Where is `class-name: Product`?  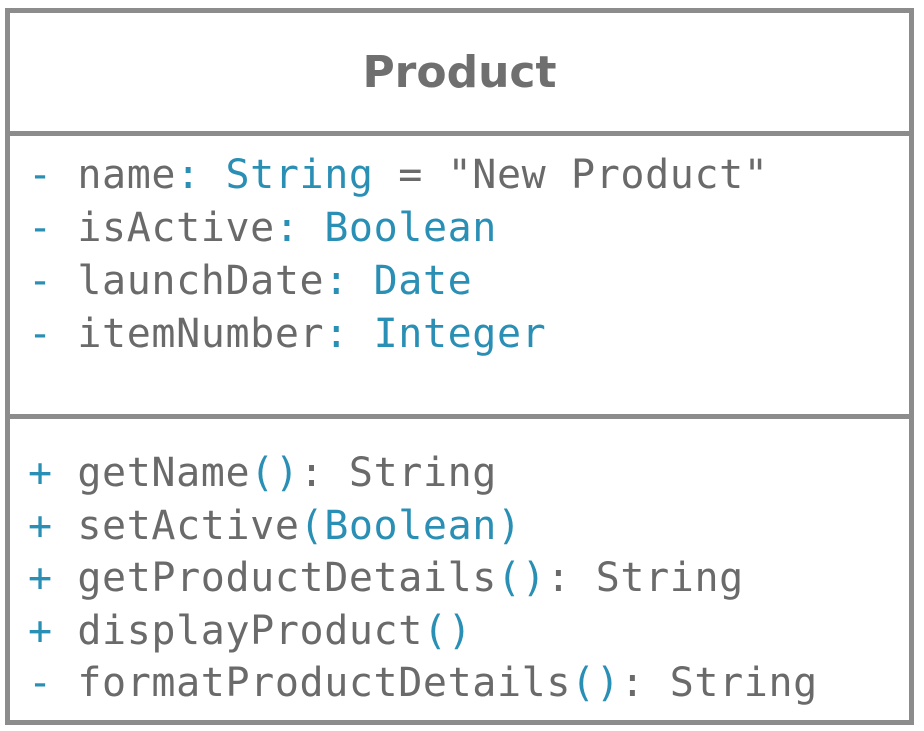
class-name: Product is located at coordinates (459, 72).